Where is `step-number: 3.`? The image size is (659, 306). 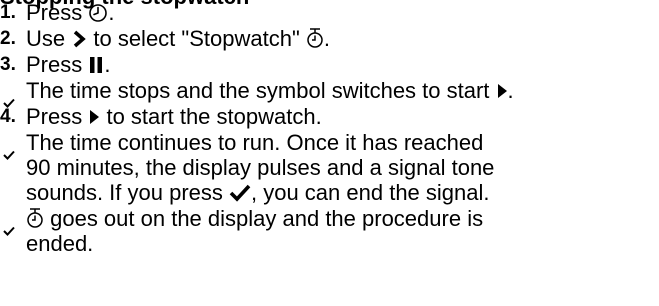
step-number: 3. is located at coordinates (8, 64).